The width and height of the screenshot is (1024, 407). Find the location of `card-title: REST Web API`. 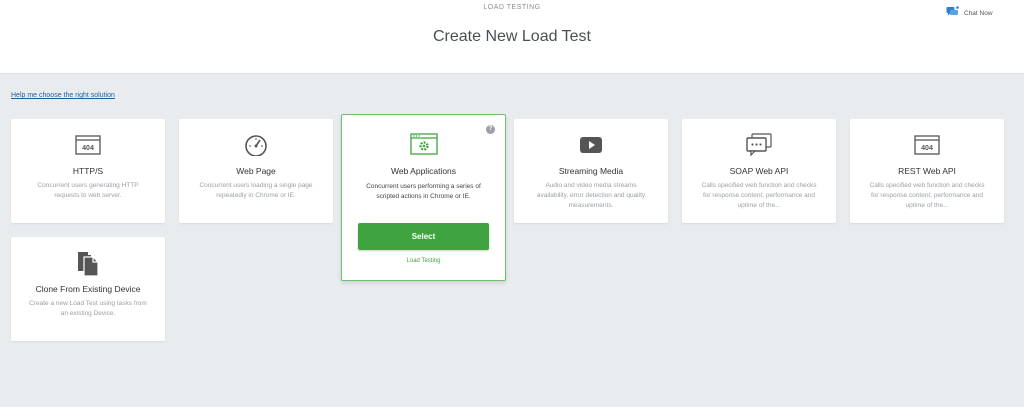

card-title: REST Web API is located at coordinates (927, 171).